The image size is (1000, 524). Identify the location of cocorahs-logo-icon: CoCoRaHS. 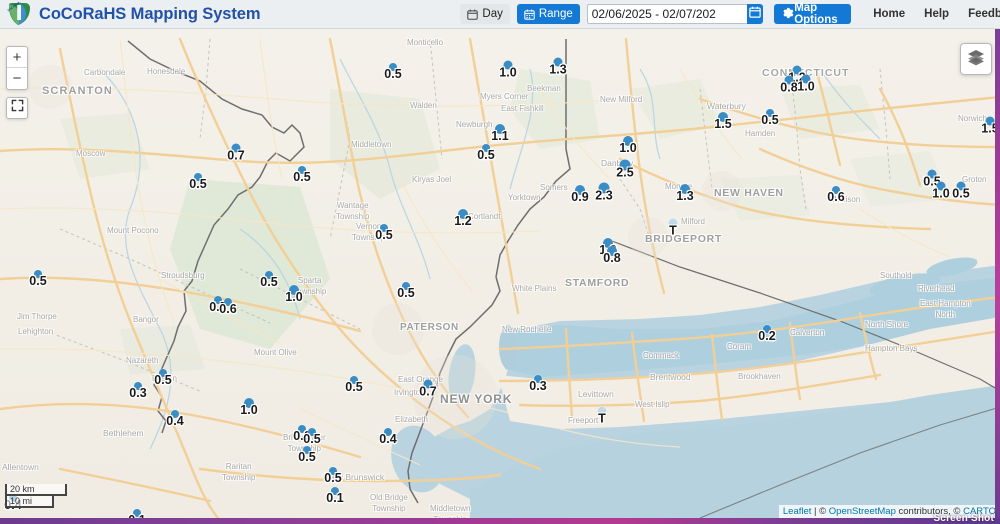
(19, 14).